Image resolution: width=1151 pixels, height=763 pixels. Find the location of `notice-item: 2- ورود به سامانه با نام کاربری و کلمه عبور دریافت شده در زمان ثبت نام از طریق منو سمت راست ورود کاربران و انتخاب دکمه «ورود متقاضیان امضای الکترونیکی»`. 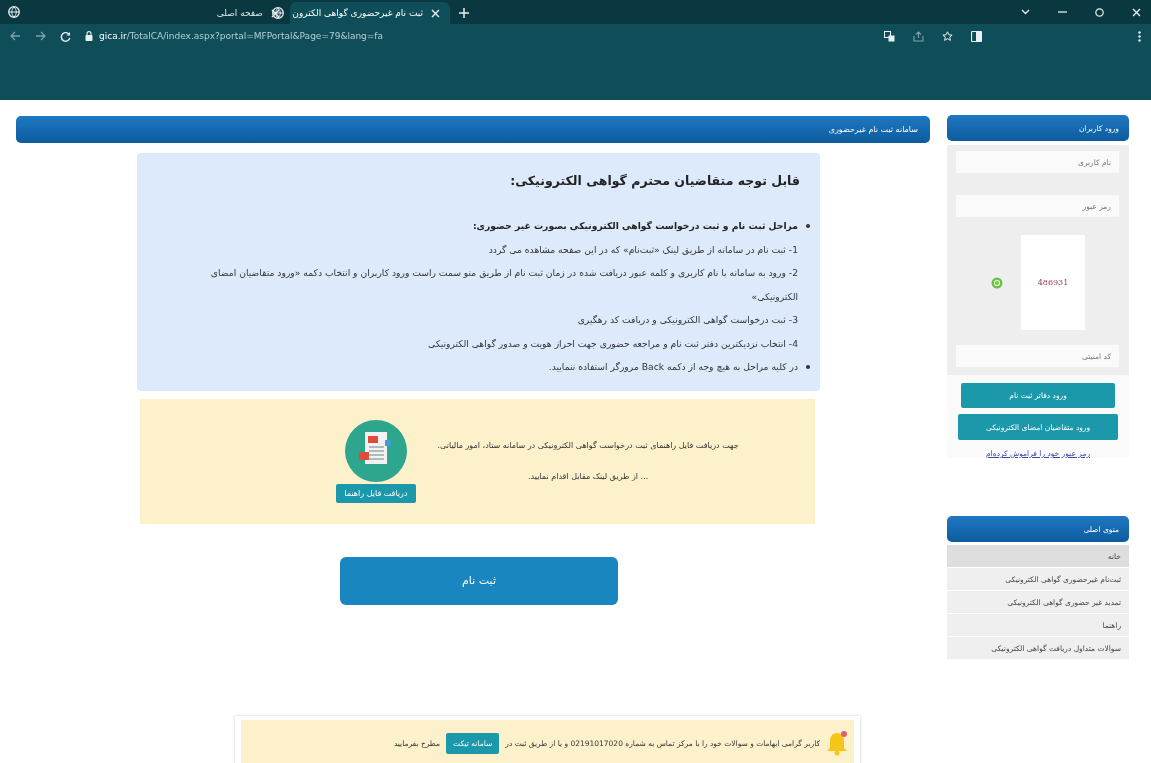

notice-item: 2- ورود به سامانه با نام کاربری و کلمه عبور دریافت شده در زمان ثبت نام از طریق منو سمت راست ورود کاربران و انتخاب دکمه «ورود متقاضیان امضای الکترونیکی» is located at coordinates (503, 285).